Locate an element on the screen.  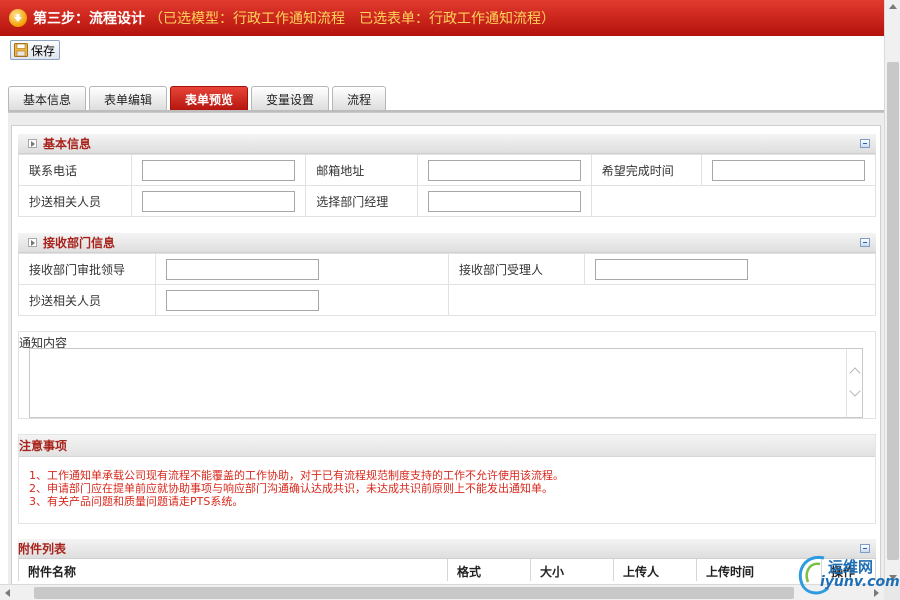
attention-item: 3、有关产品问题和质量问题请走PTS系统。 is located at coordinates (136, 501).